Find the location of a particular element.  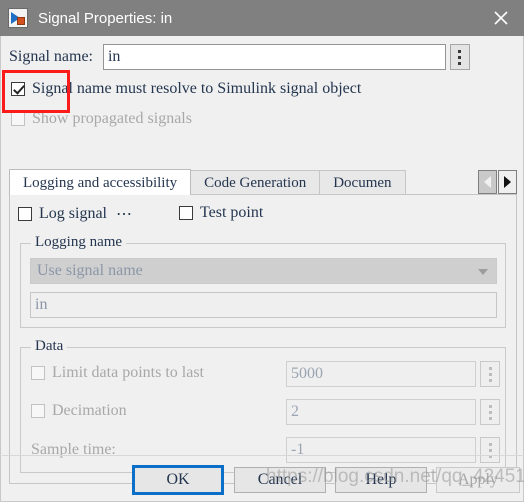

log-signal-row: Log signal ⋯ is located at coordinates (75, 214).